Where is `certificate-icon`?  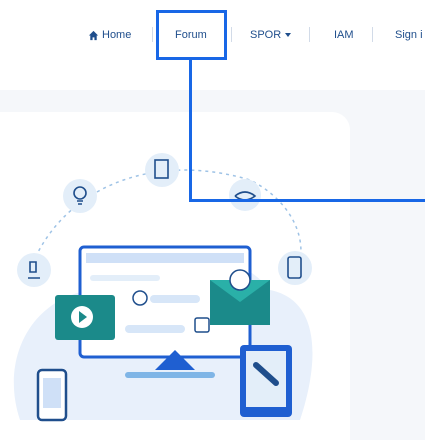
certificate-icon is located at coordinates (162, 170).